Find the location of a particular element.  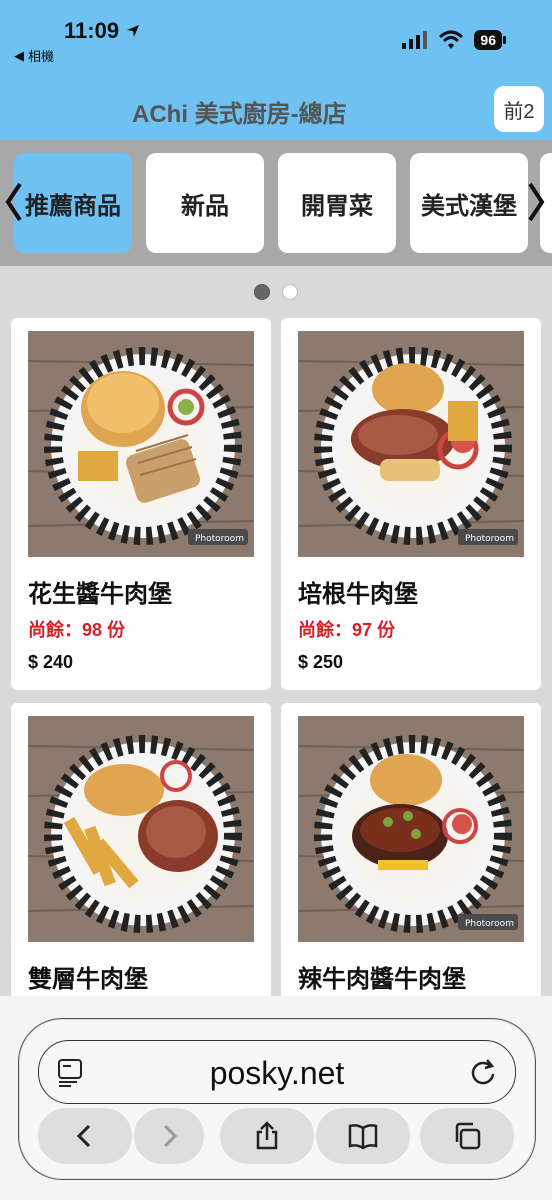

bookmarks-icon is located at coordinates (363, 1137).